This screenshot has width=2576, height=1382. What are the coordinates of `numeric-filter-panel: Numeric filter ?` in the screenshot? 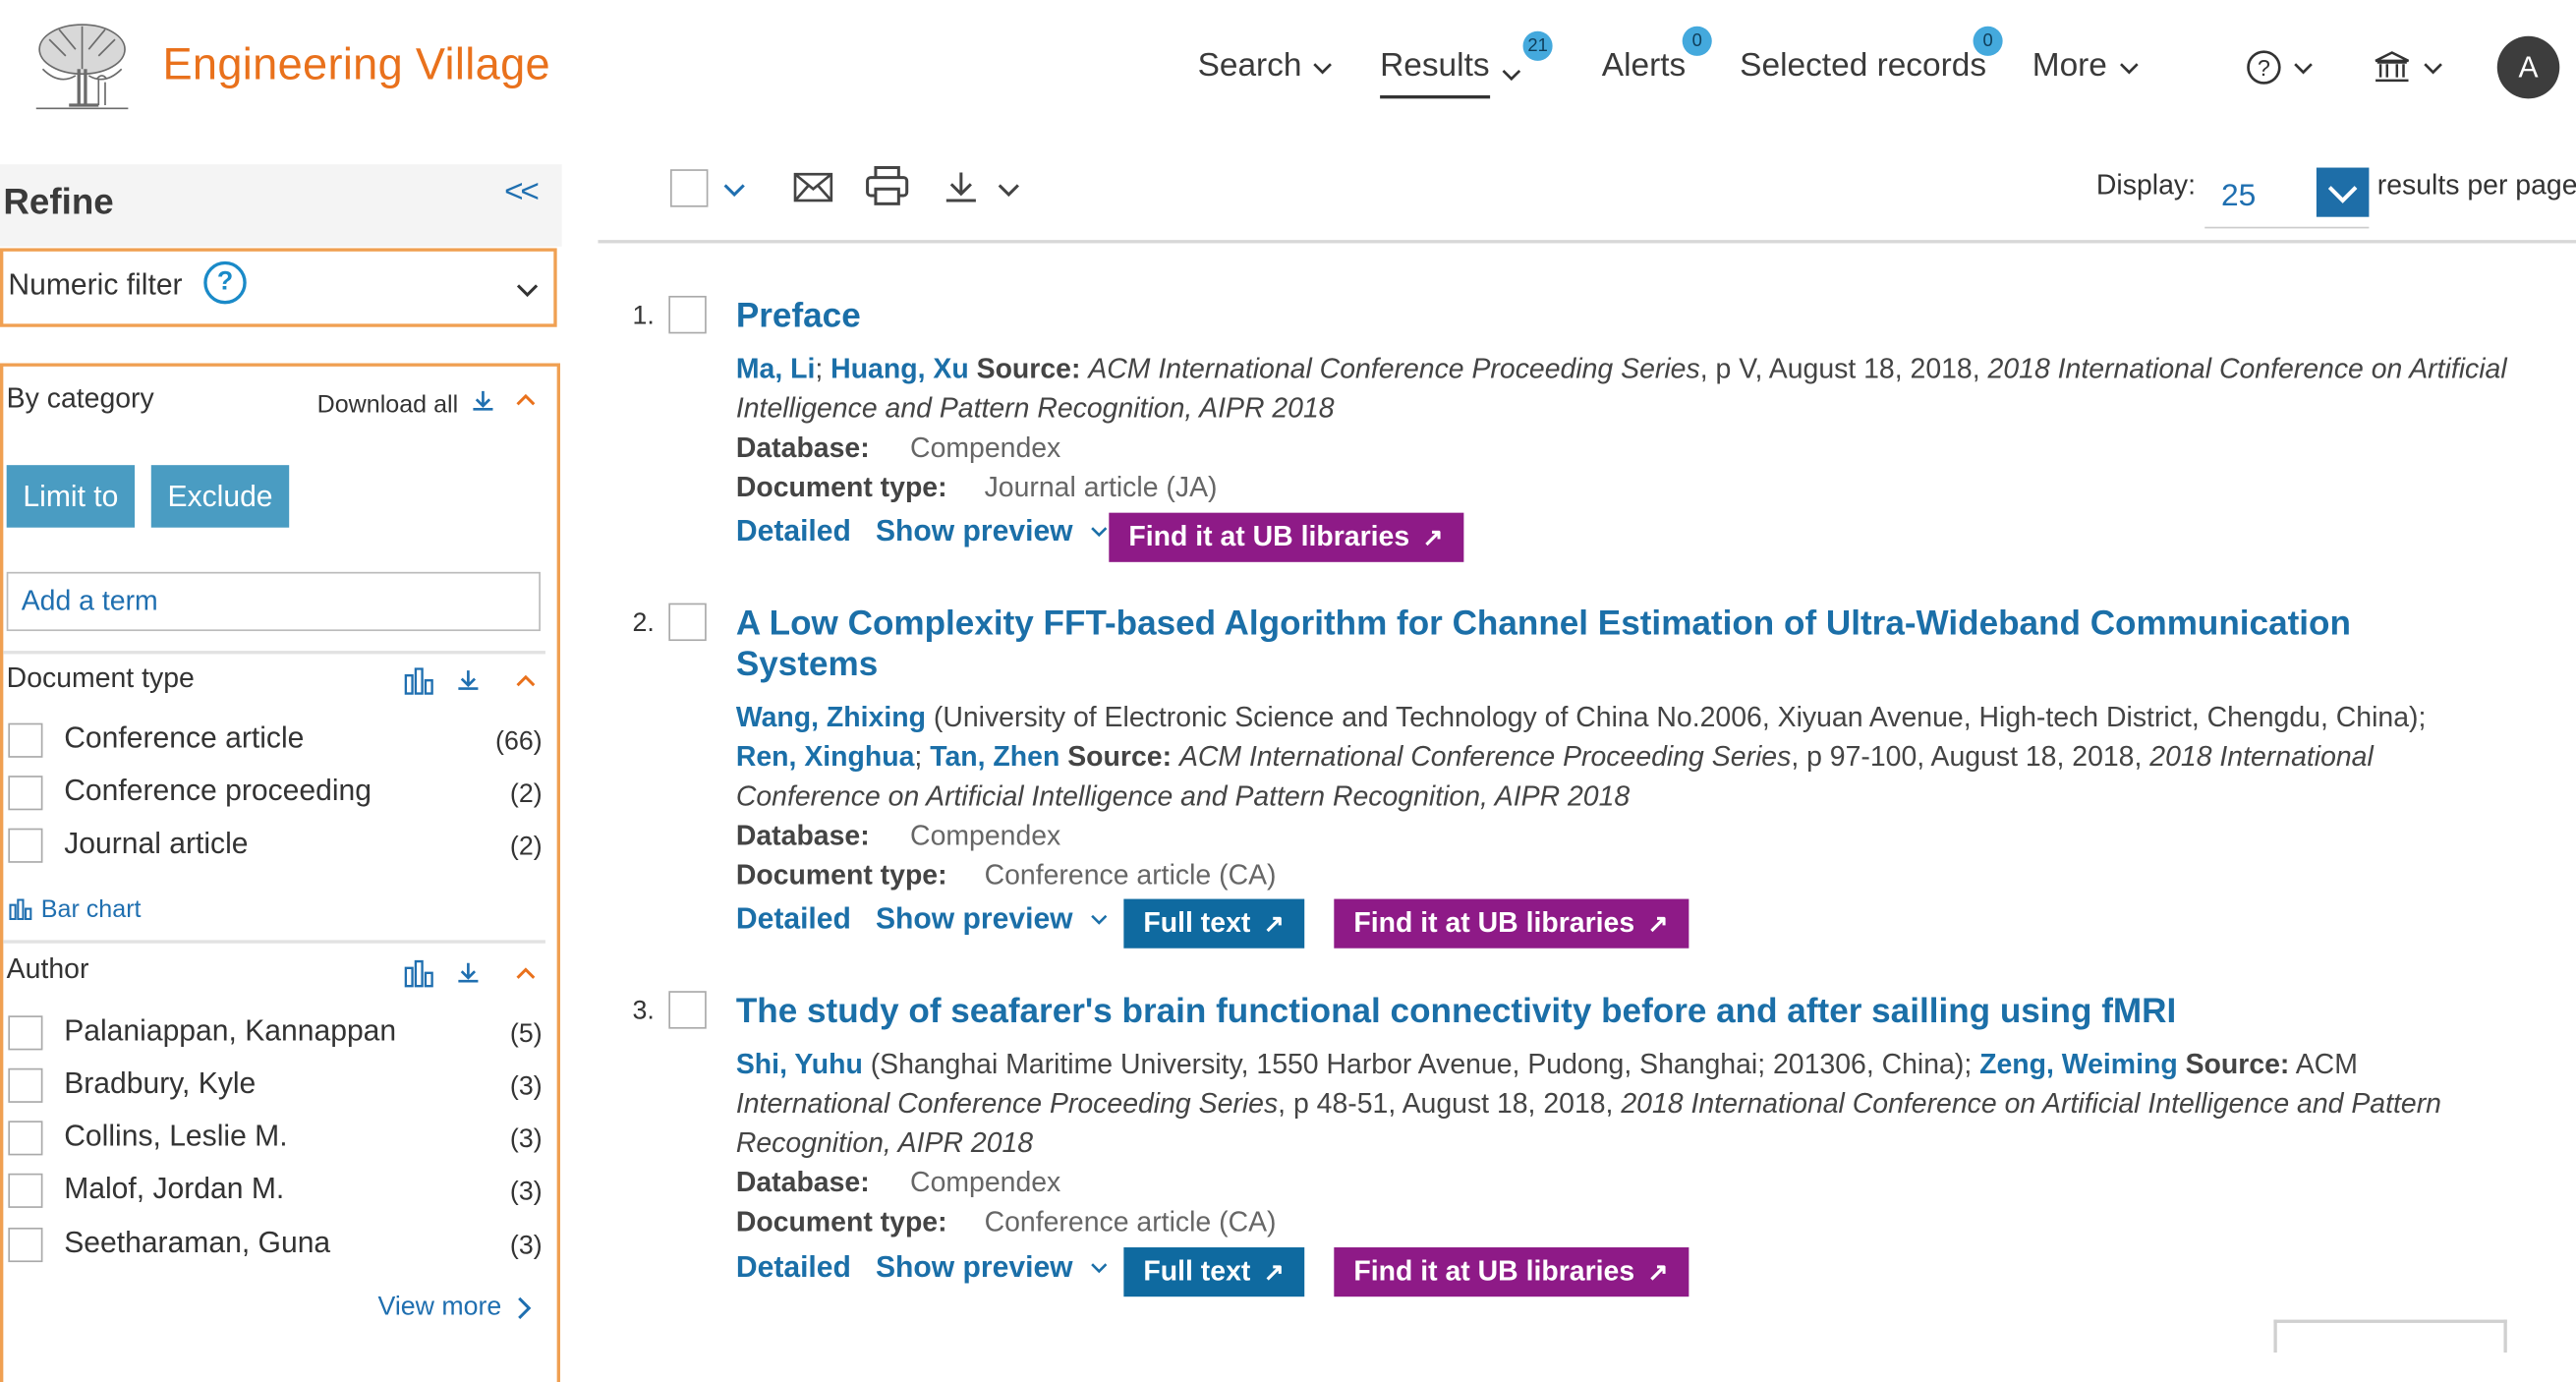 It's located at (278, 288).